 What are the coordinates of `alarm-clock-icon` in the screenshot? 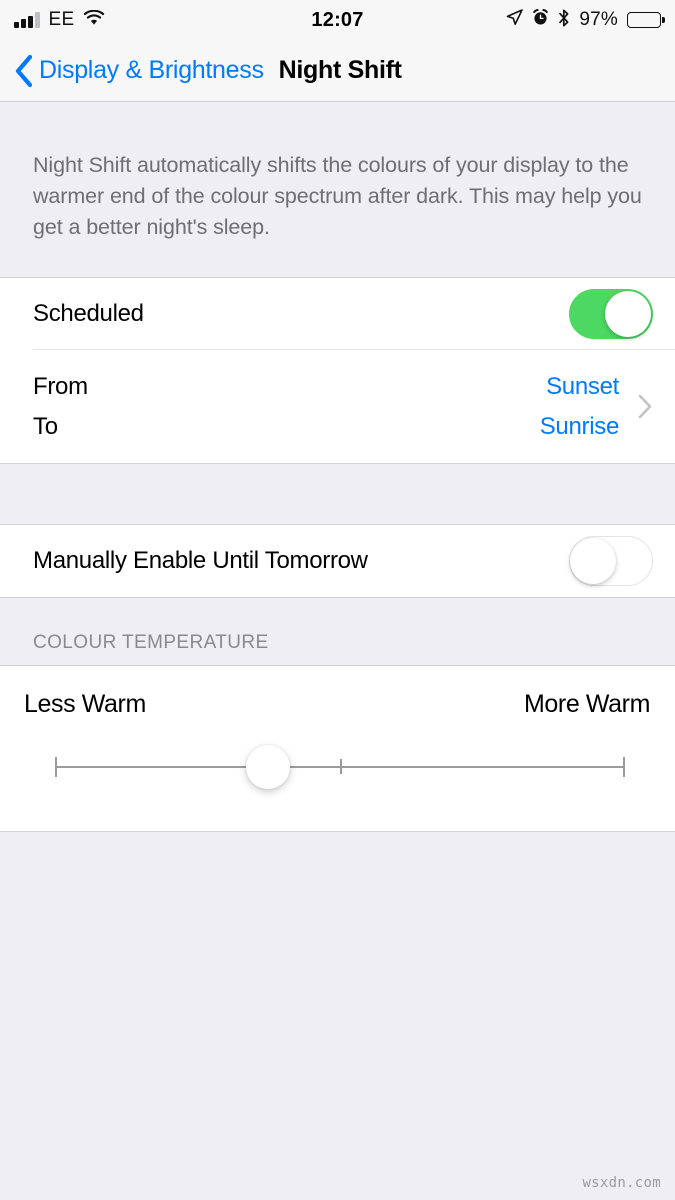 It's located at (540, 20).